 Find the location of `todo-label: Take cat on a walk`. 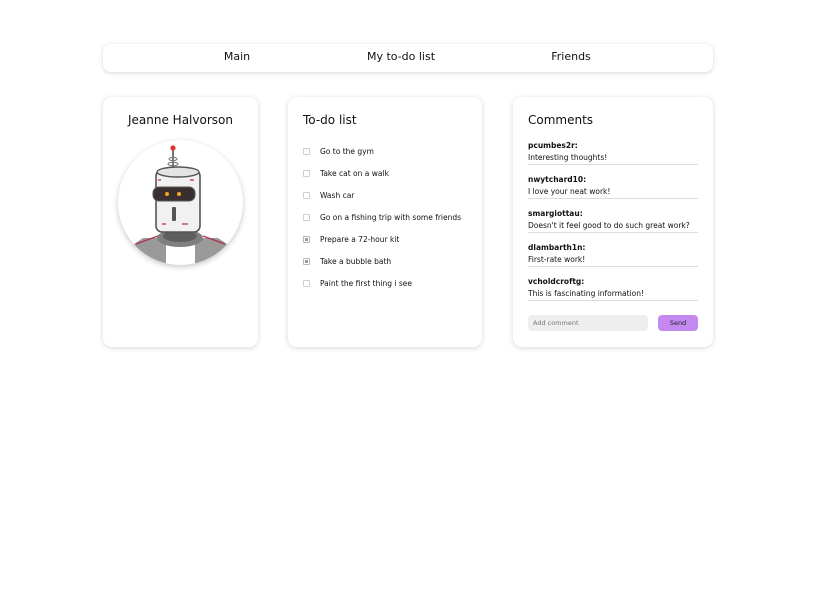

todo-label: Take cat on a walk is located at coordinates (354, 173).